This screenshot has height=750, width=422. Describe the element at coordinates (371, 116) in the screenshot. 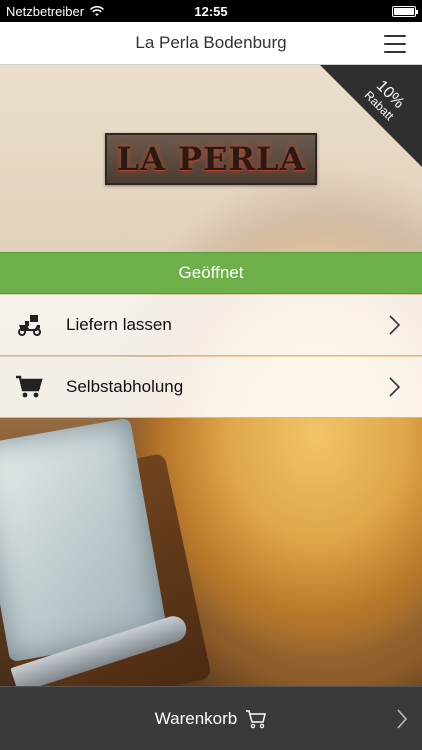

I see `discount-ribbon: 10% Rabatt` at that location.